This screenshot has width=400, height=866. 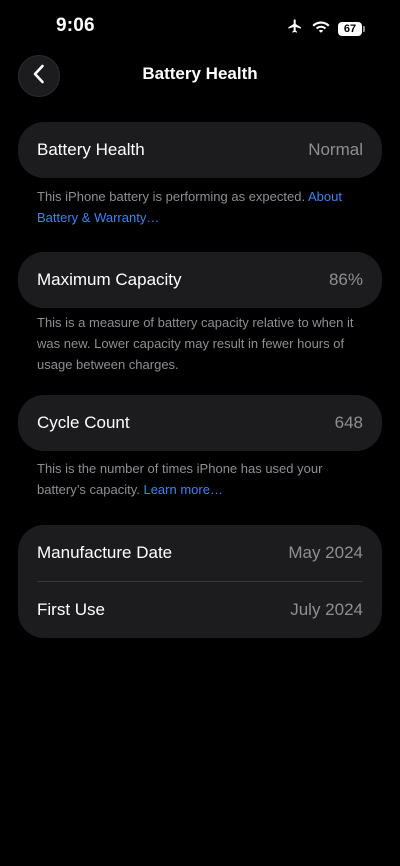 I want to click on battery-health-label: Battery Health, so click(x=91, y=149).